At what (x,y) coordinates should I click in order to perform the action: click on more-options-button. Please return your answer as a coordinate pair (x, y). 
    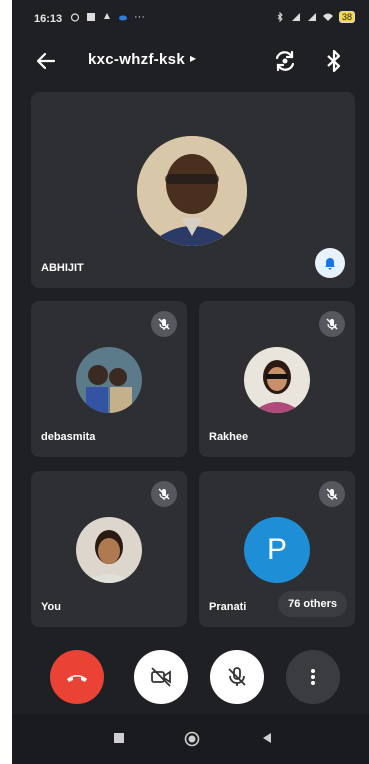
    Looking at the image, I should click on (313, 677).